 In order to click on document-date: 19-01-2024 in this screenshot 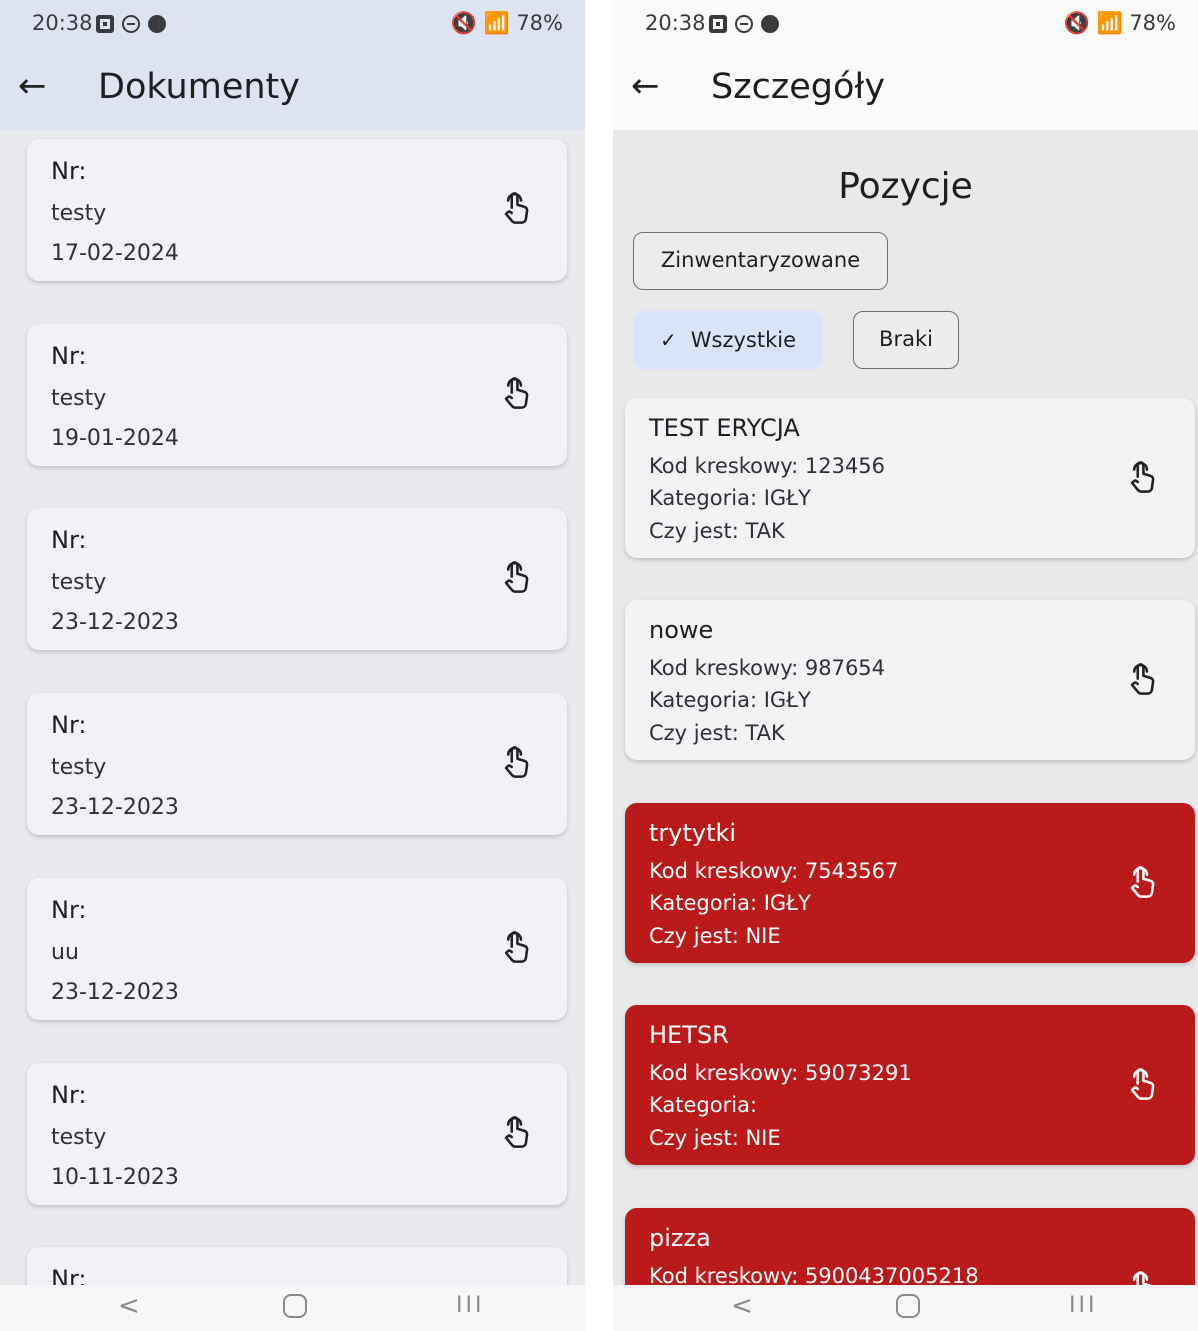, I will do `click(115, 438)`.